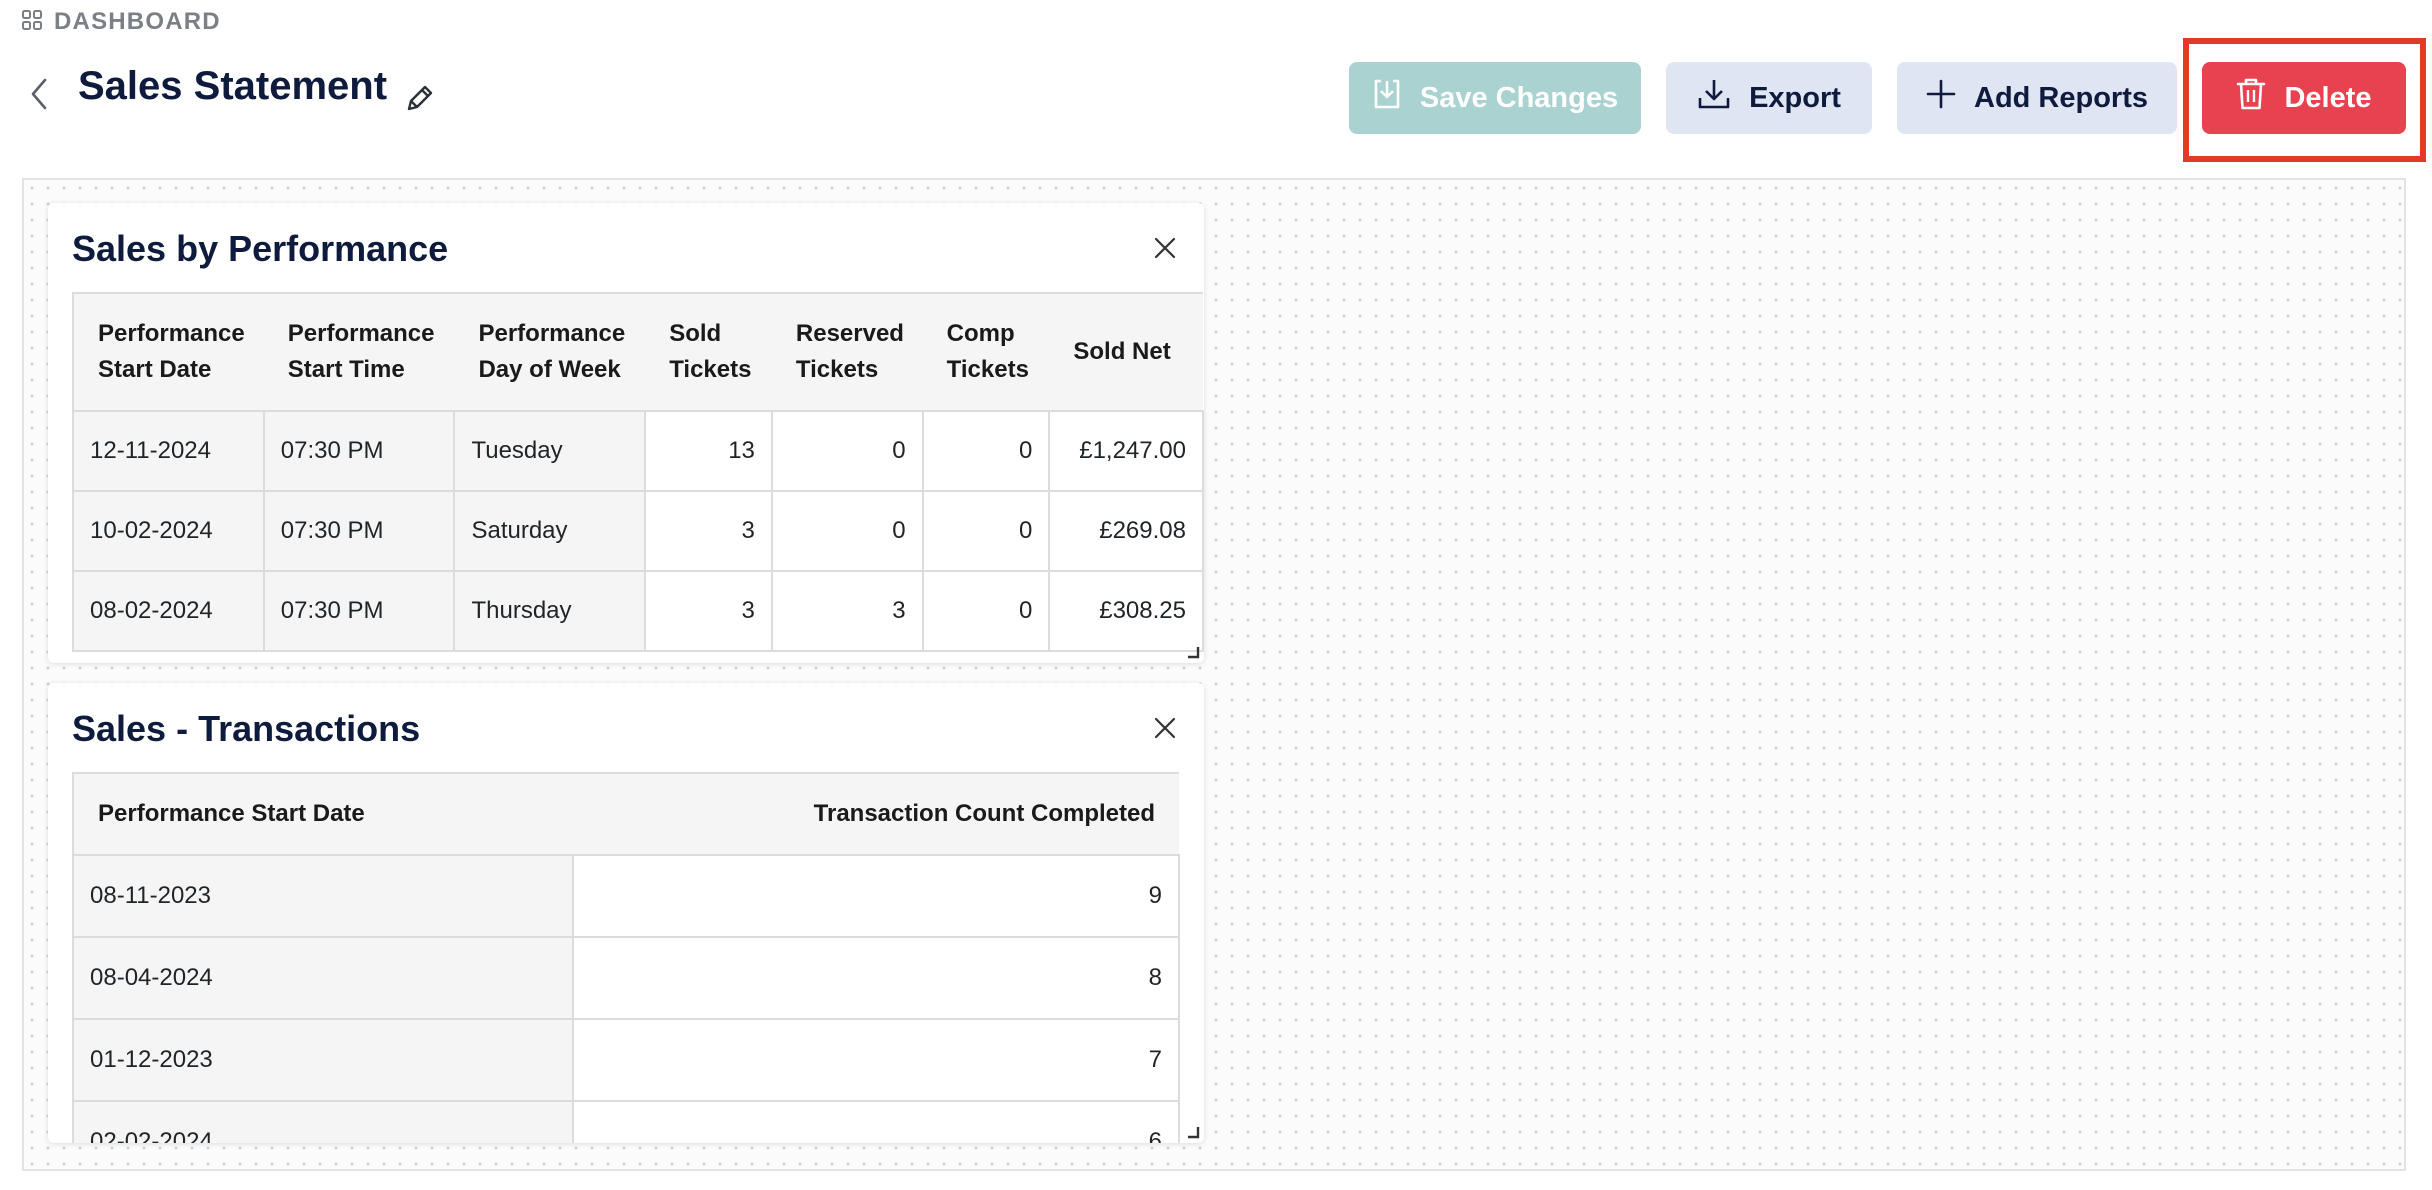 This screenshot has height=1190, width=2432. What do you see at coordinates (550, 451) in the screenshot?
I see `table-cell: Tuesday` at bounding box center [550, 451].